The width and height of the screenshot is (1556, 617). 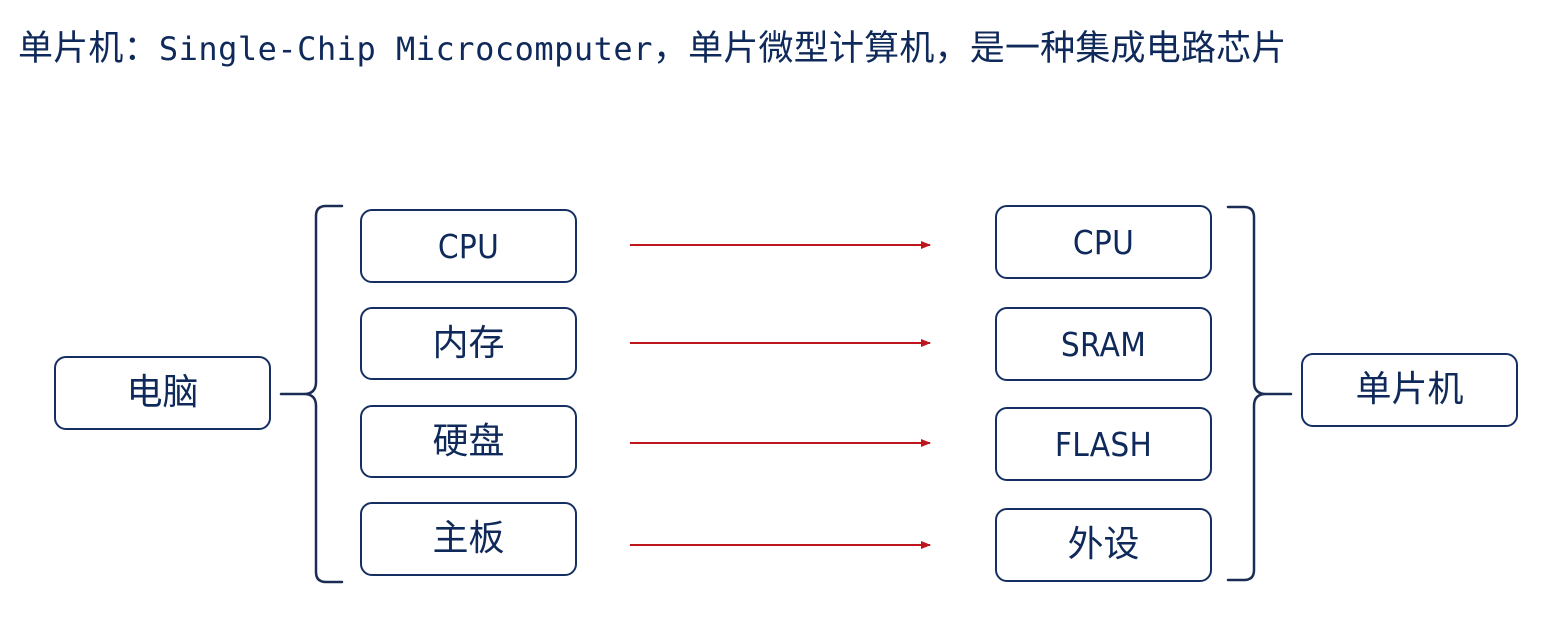 I want to click on mcu-part-cpu: CPU, so click(x=1103, y=242).